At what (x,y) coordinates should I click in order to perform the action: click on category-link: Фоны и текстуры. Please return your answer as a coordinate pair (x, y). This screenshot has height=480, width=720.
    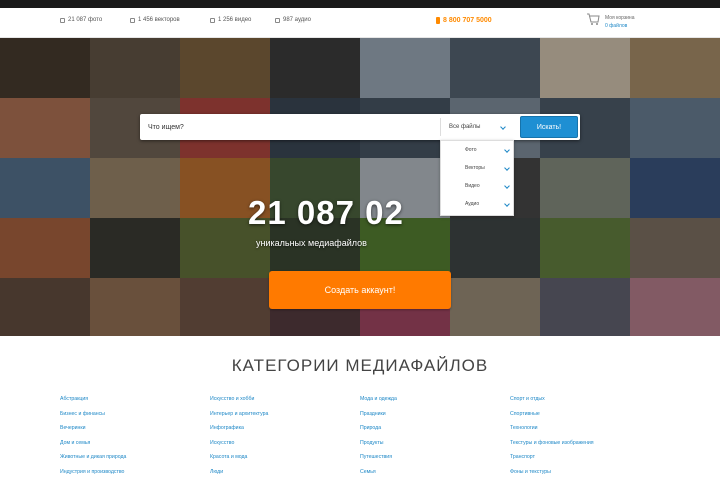
    Looking at the image, I should click on (552, 472).